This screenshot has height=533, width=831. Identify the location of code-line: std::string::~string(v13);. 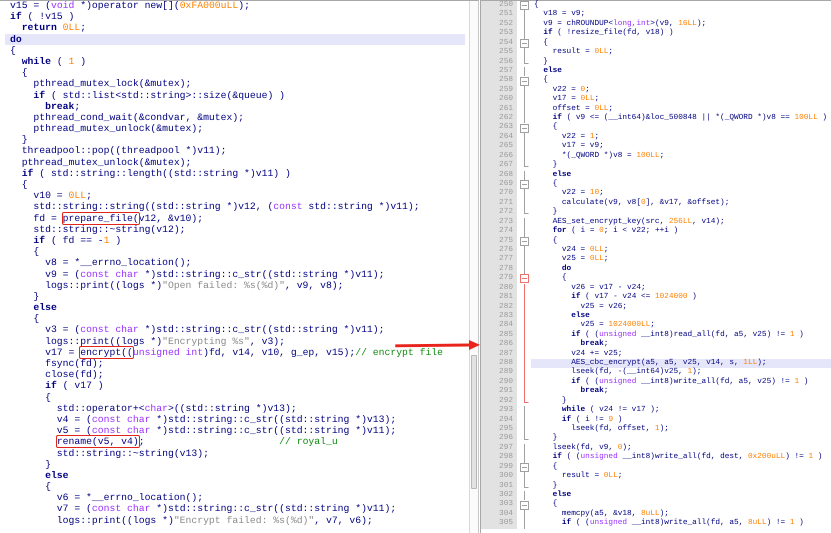
(133, 453).